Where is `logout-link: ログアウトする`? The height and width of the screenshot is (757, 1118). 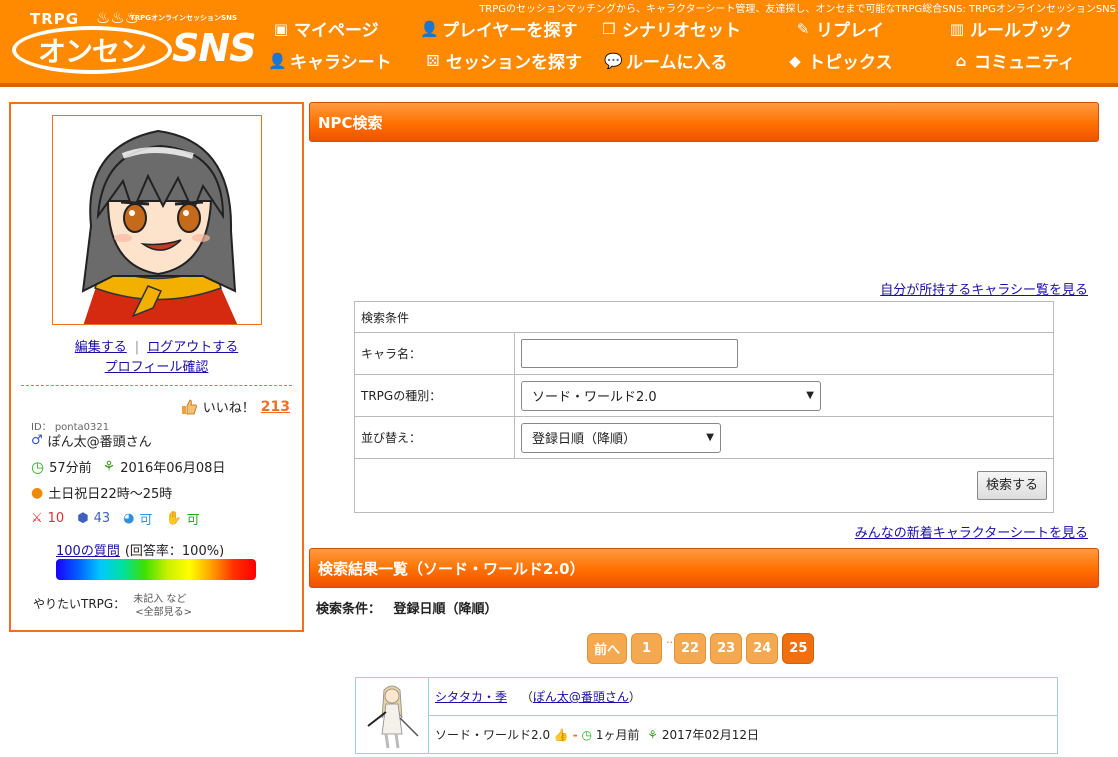 logout-link: ログアウトする is located at coordinates (192, 347).